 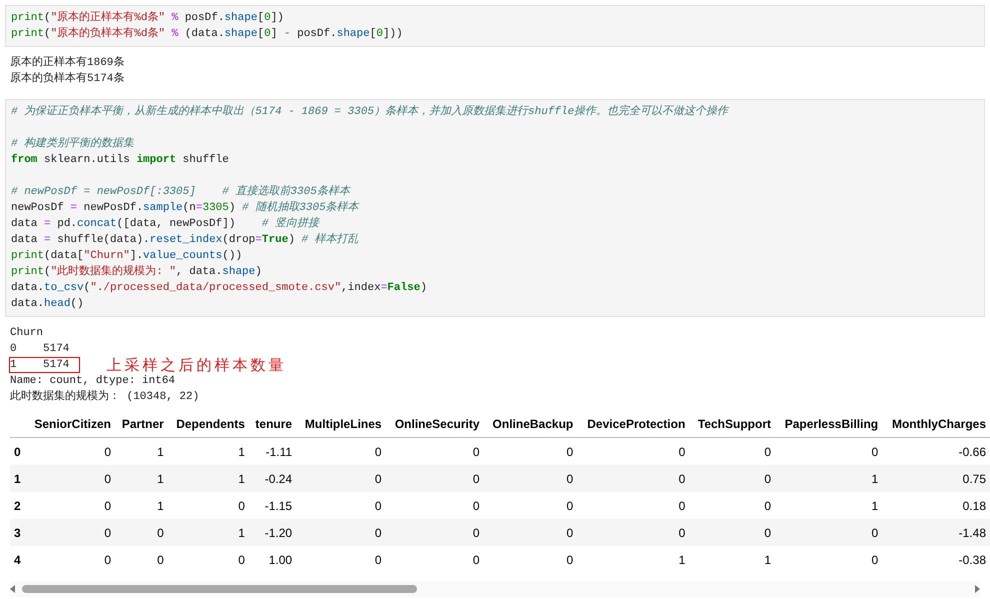 What do you see at coordinates (272, 505) in the screenshot?
I see `table-cell: -1.15` at bounding box center [272, 505].